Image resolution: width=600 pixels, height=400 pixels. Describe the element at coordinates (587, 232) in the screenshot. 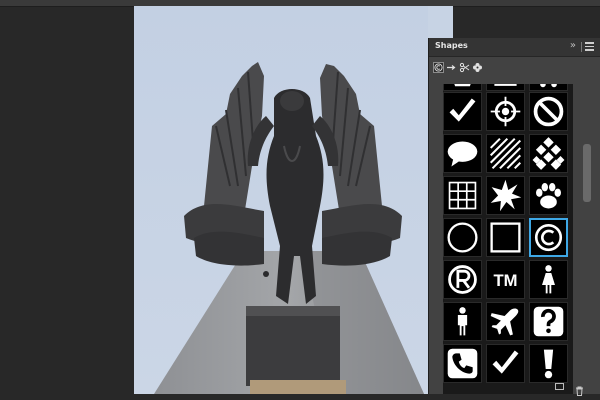

I see `panel-scrollbar` at that location.